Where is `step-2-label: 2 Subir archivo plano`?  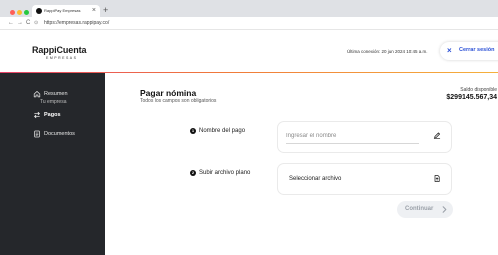
step-2-label: 2 Subir archivo plano is located at coordinates (220, 173).